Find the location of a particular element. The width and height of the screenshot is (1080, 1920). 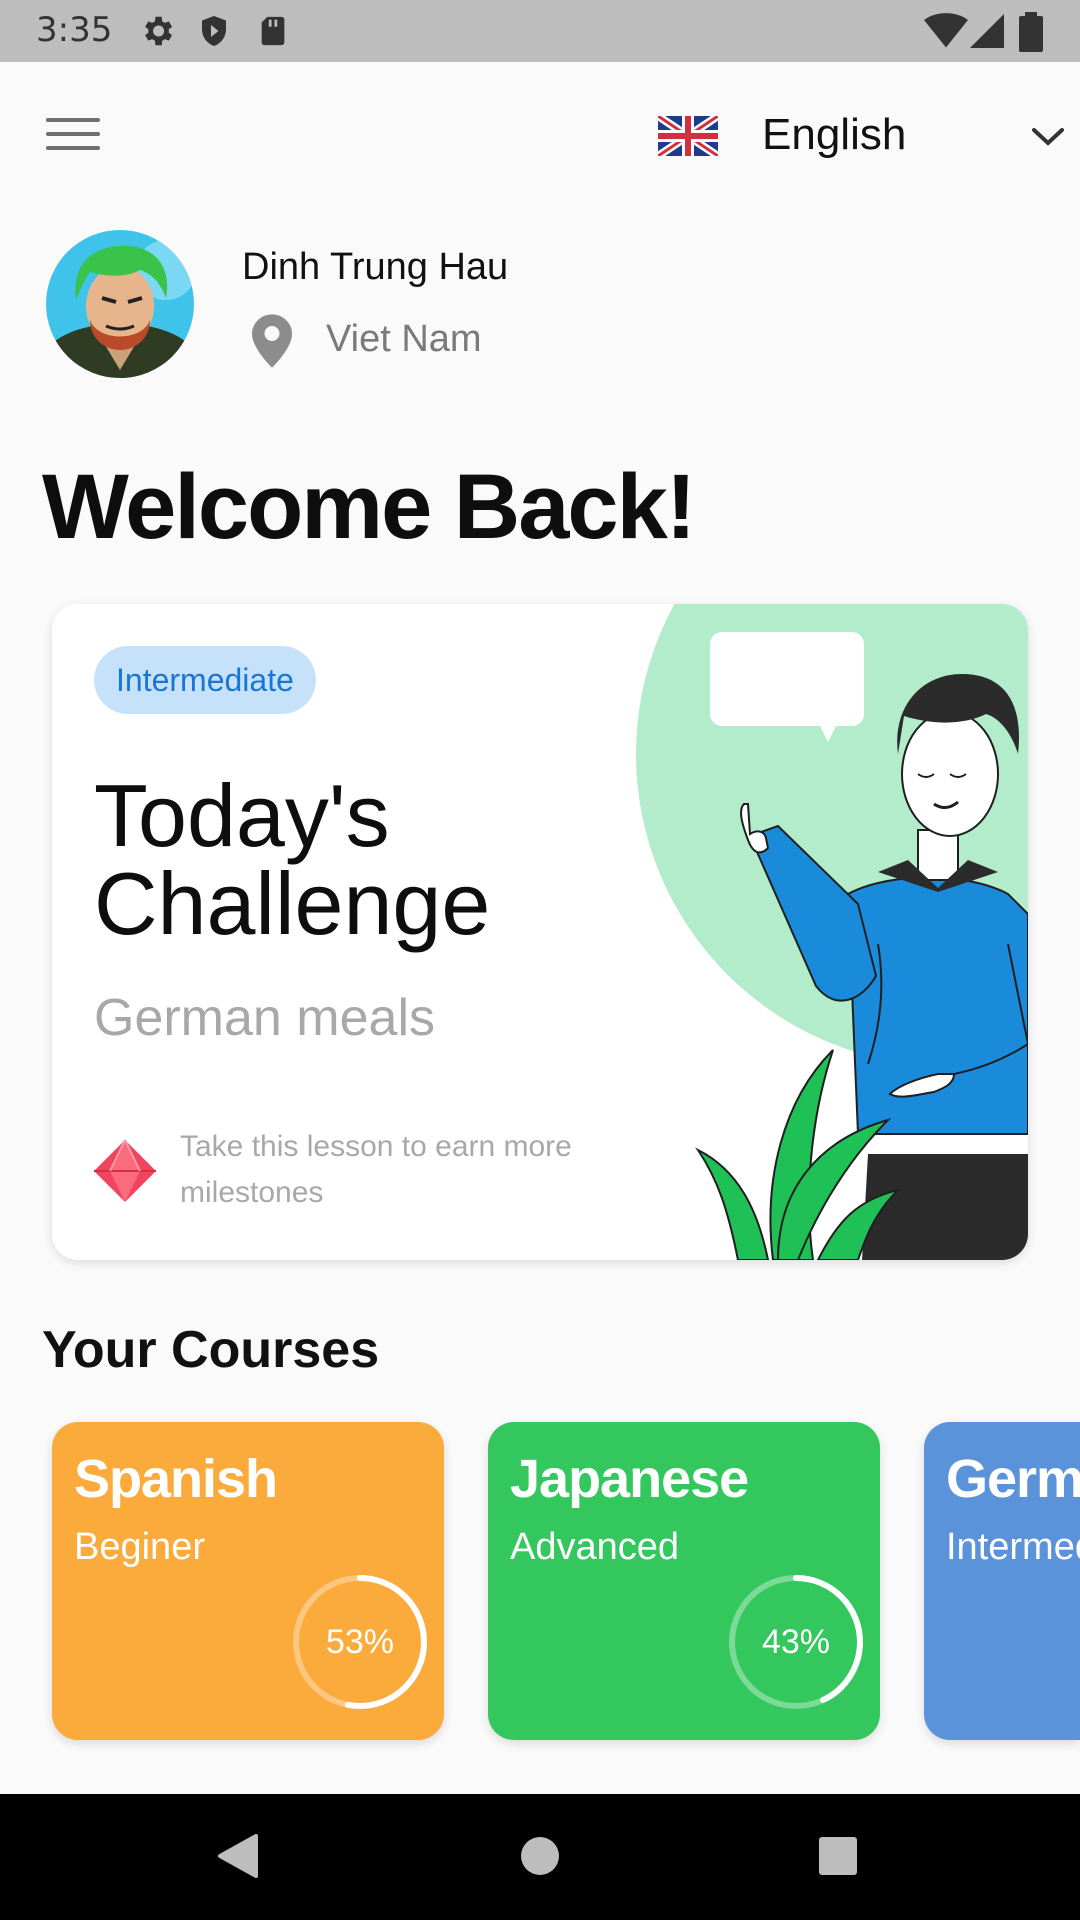

menu-button is located at coordinates (73, 138).